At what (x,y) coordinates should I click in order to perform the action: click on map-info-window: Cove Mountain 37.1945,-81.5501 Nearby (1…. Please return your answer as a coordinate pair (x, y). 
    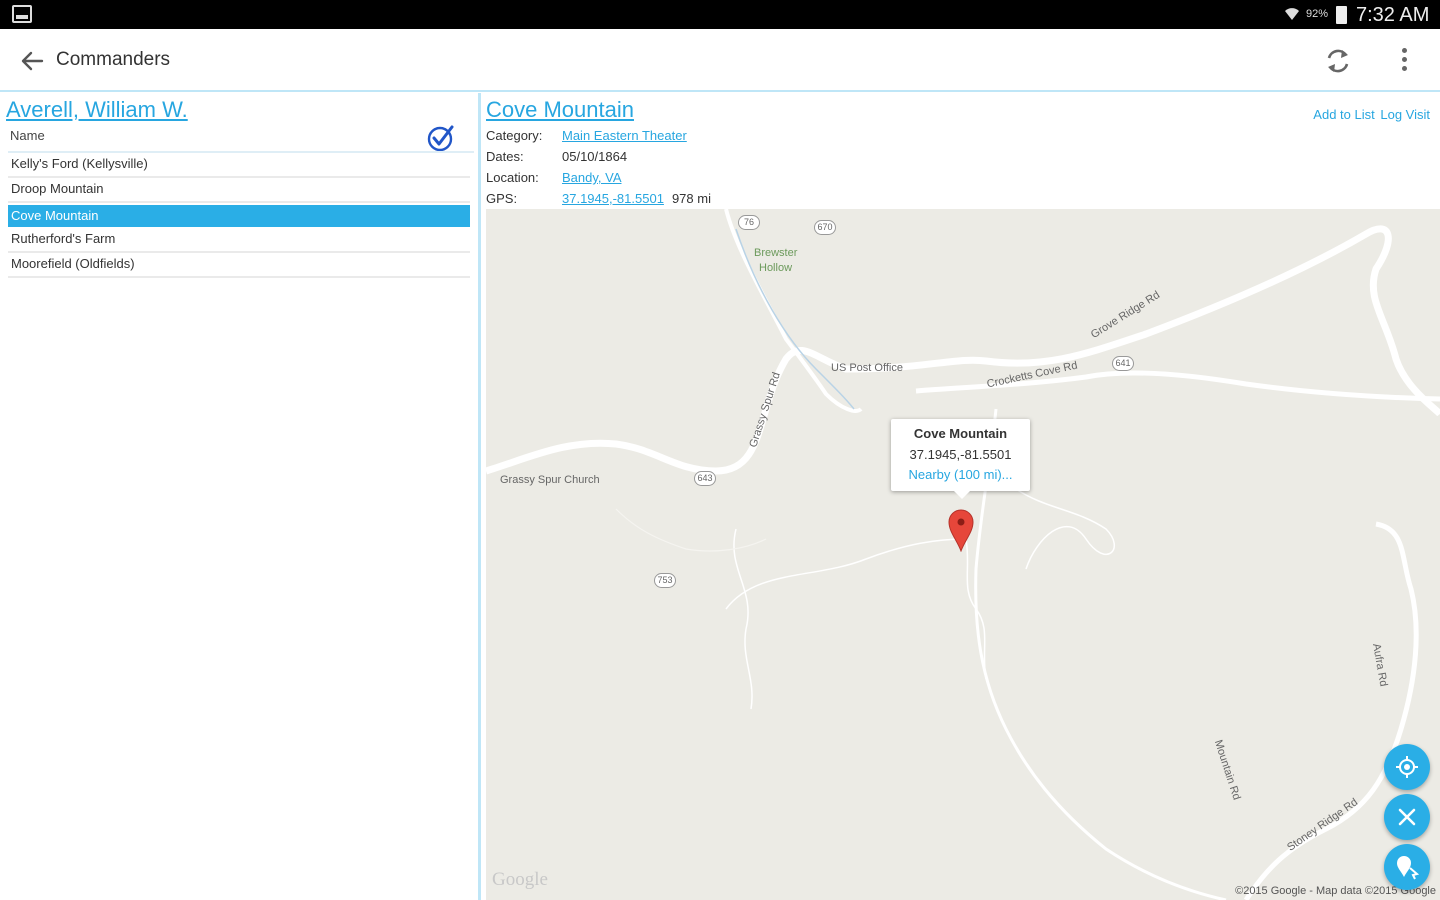
    Looking at the image, I should click on (960, 459).